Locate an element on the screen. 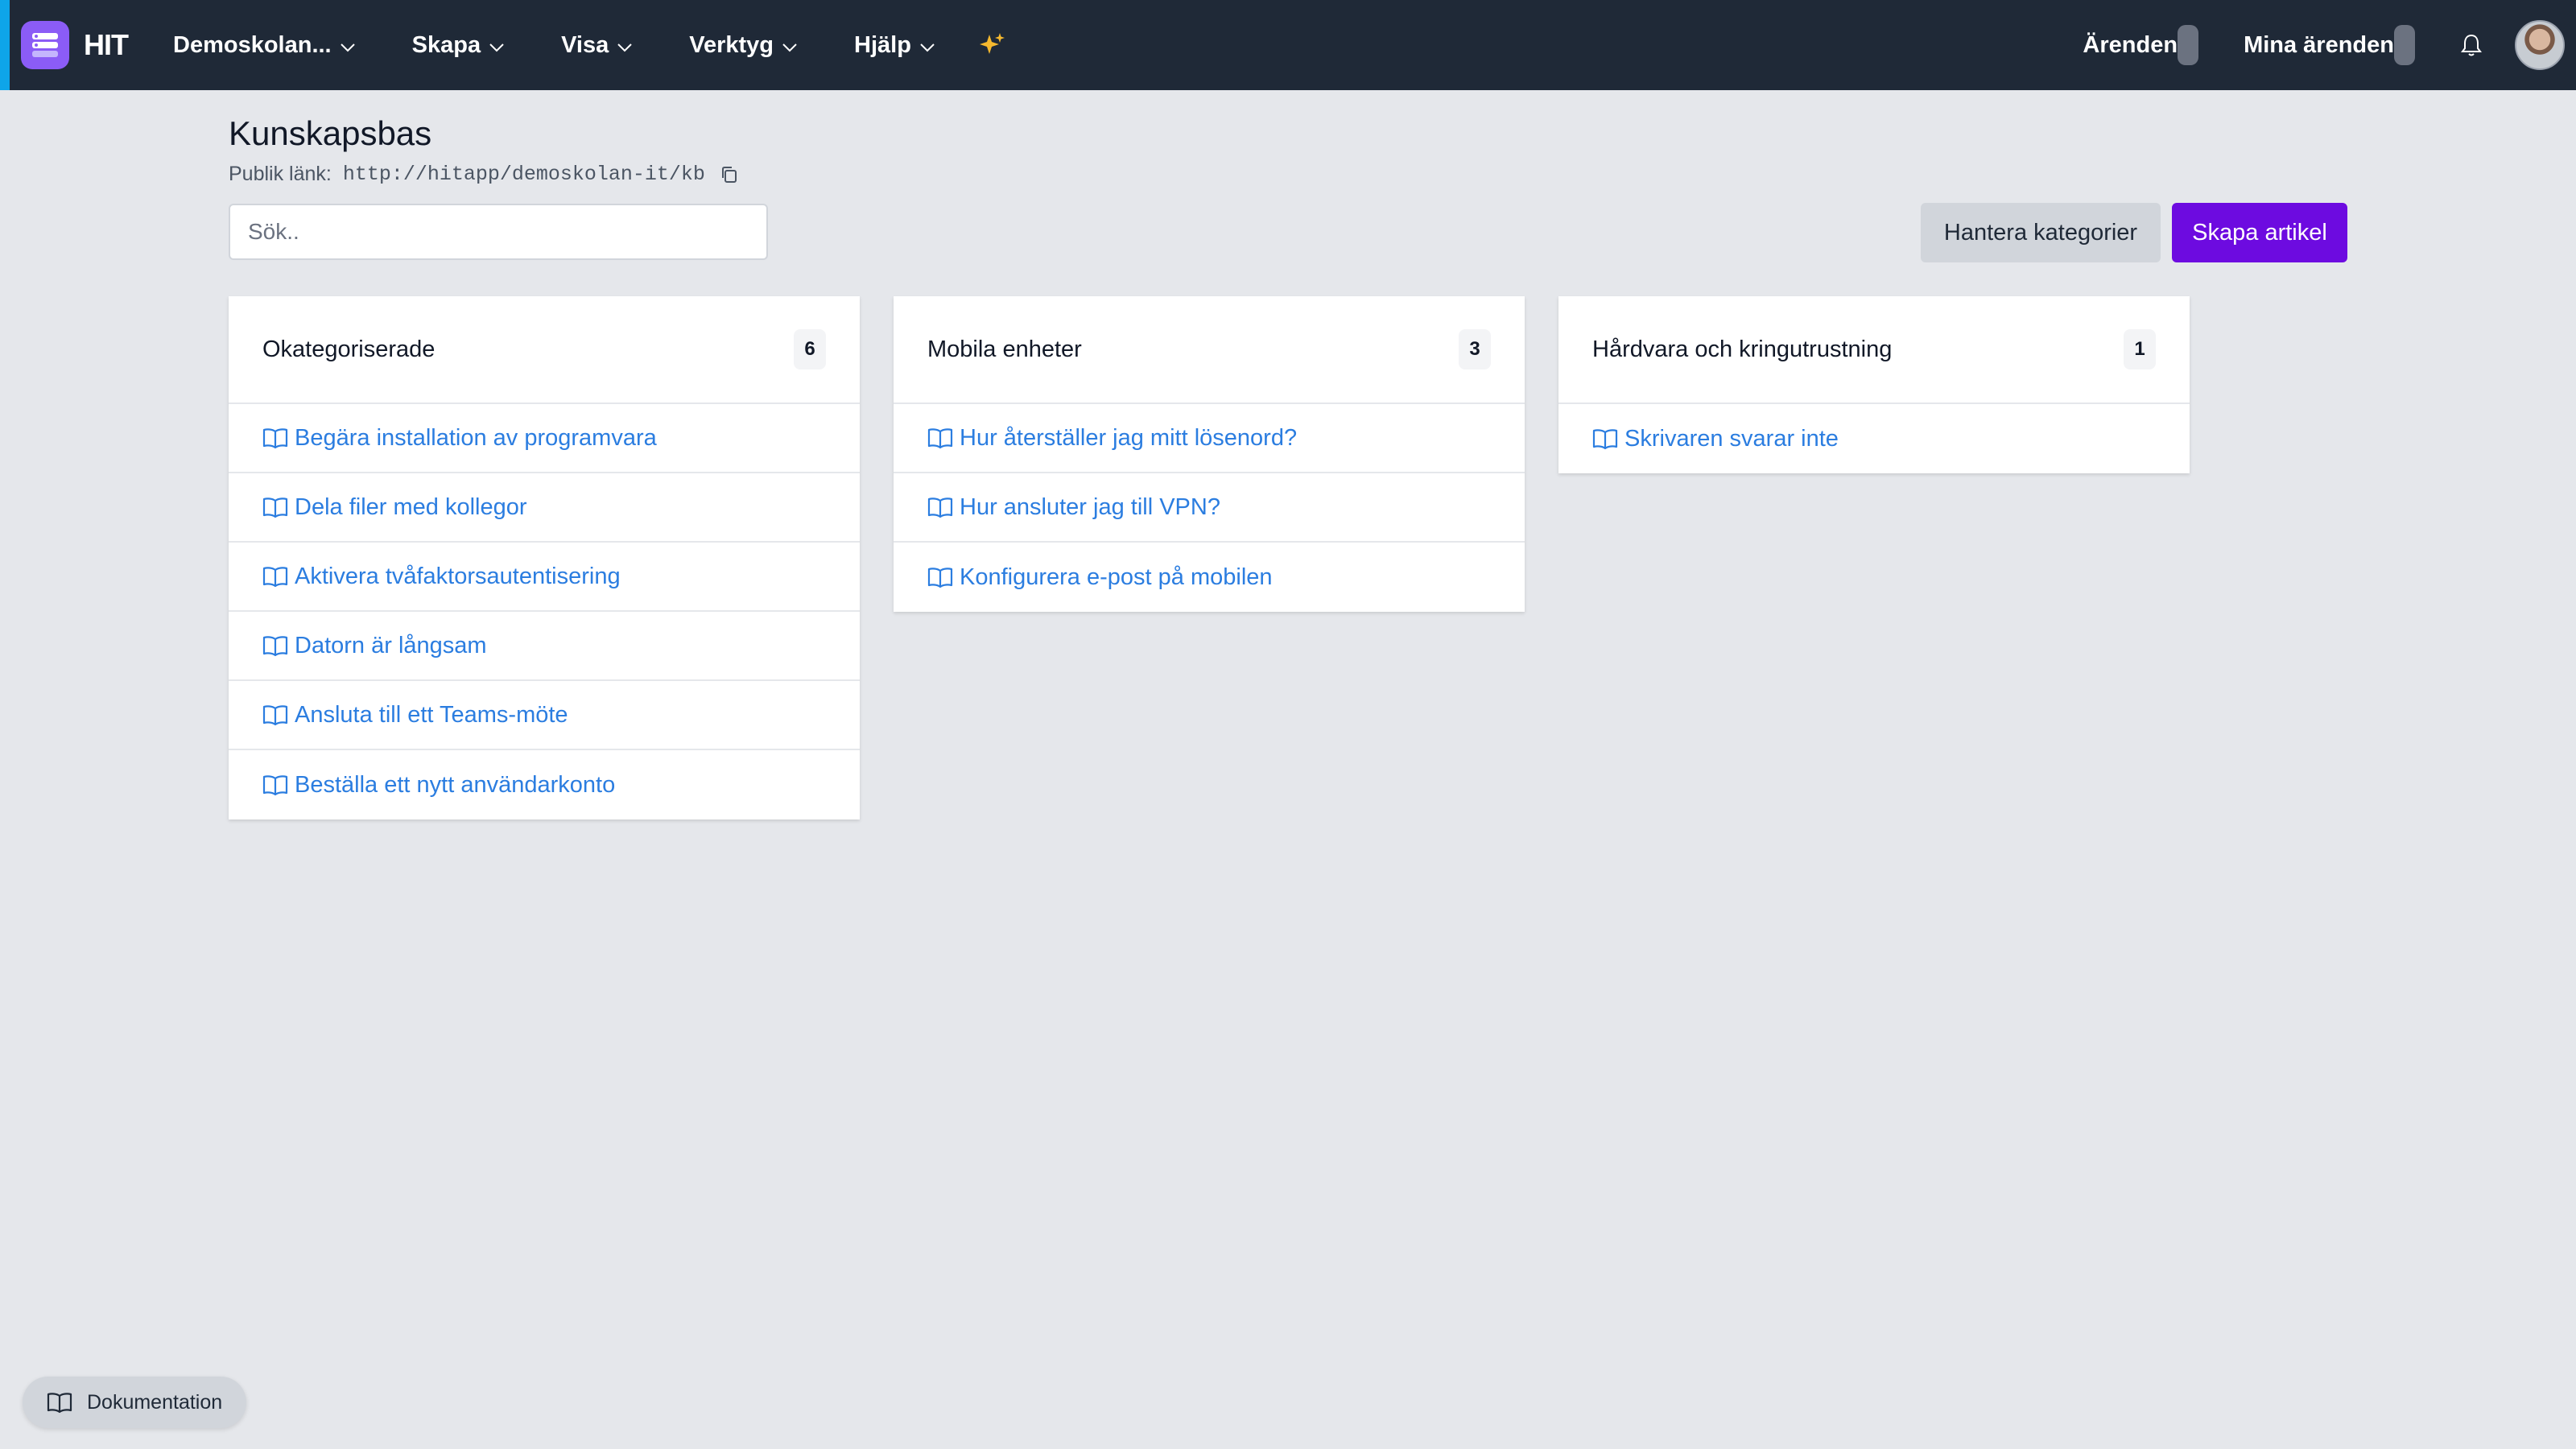 This screenshot has width=2576, height=1449. documentation-button: Dokumentation is located at coordinates (135, 1402).